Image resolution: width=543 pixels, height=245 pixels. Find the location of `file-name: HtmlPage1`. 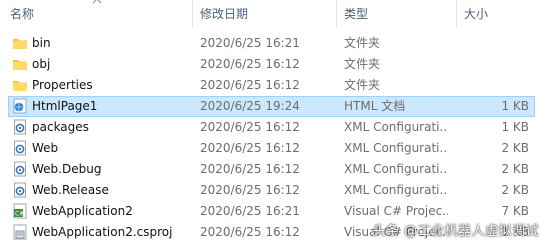

file-name: HtmlPage1 is located at coordinates (65, 106).